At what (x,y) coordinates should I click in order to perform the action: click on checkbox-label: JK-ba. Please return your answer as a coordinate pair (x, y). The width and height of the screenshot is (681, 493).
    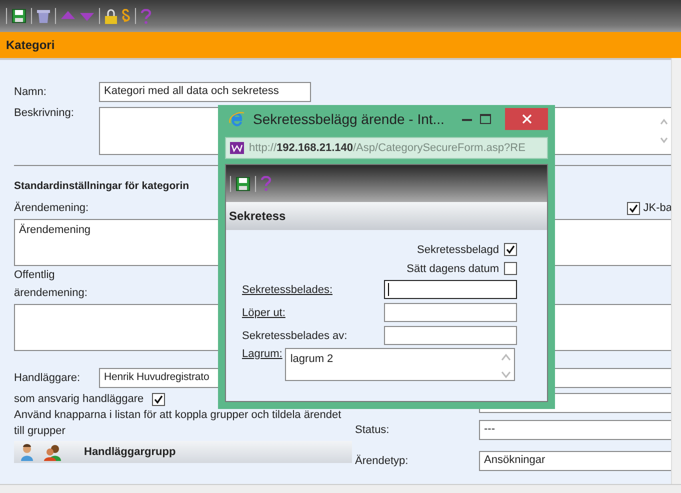
    Looking at the image, I should click on (657, 208).